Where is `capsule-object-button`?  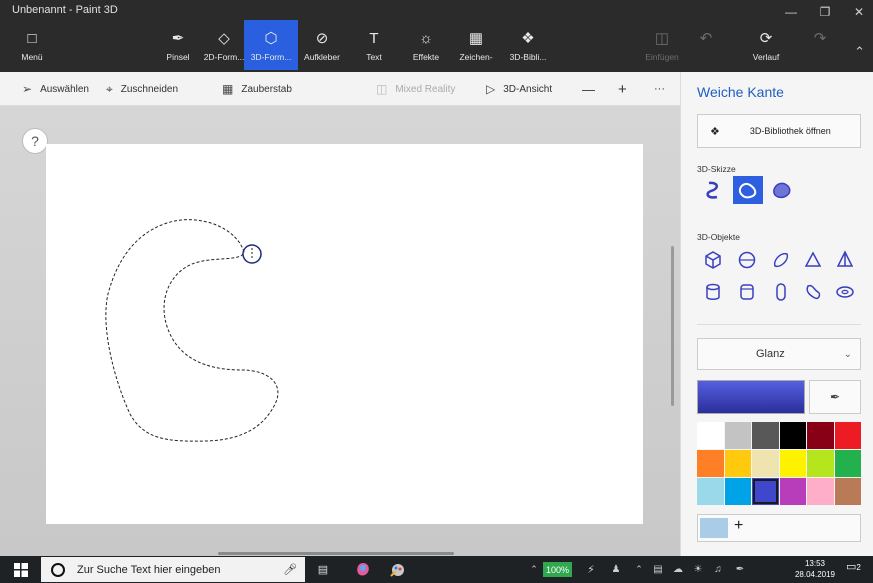 capsule-object-button is located at coordinates (781, 292).